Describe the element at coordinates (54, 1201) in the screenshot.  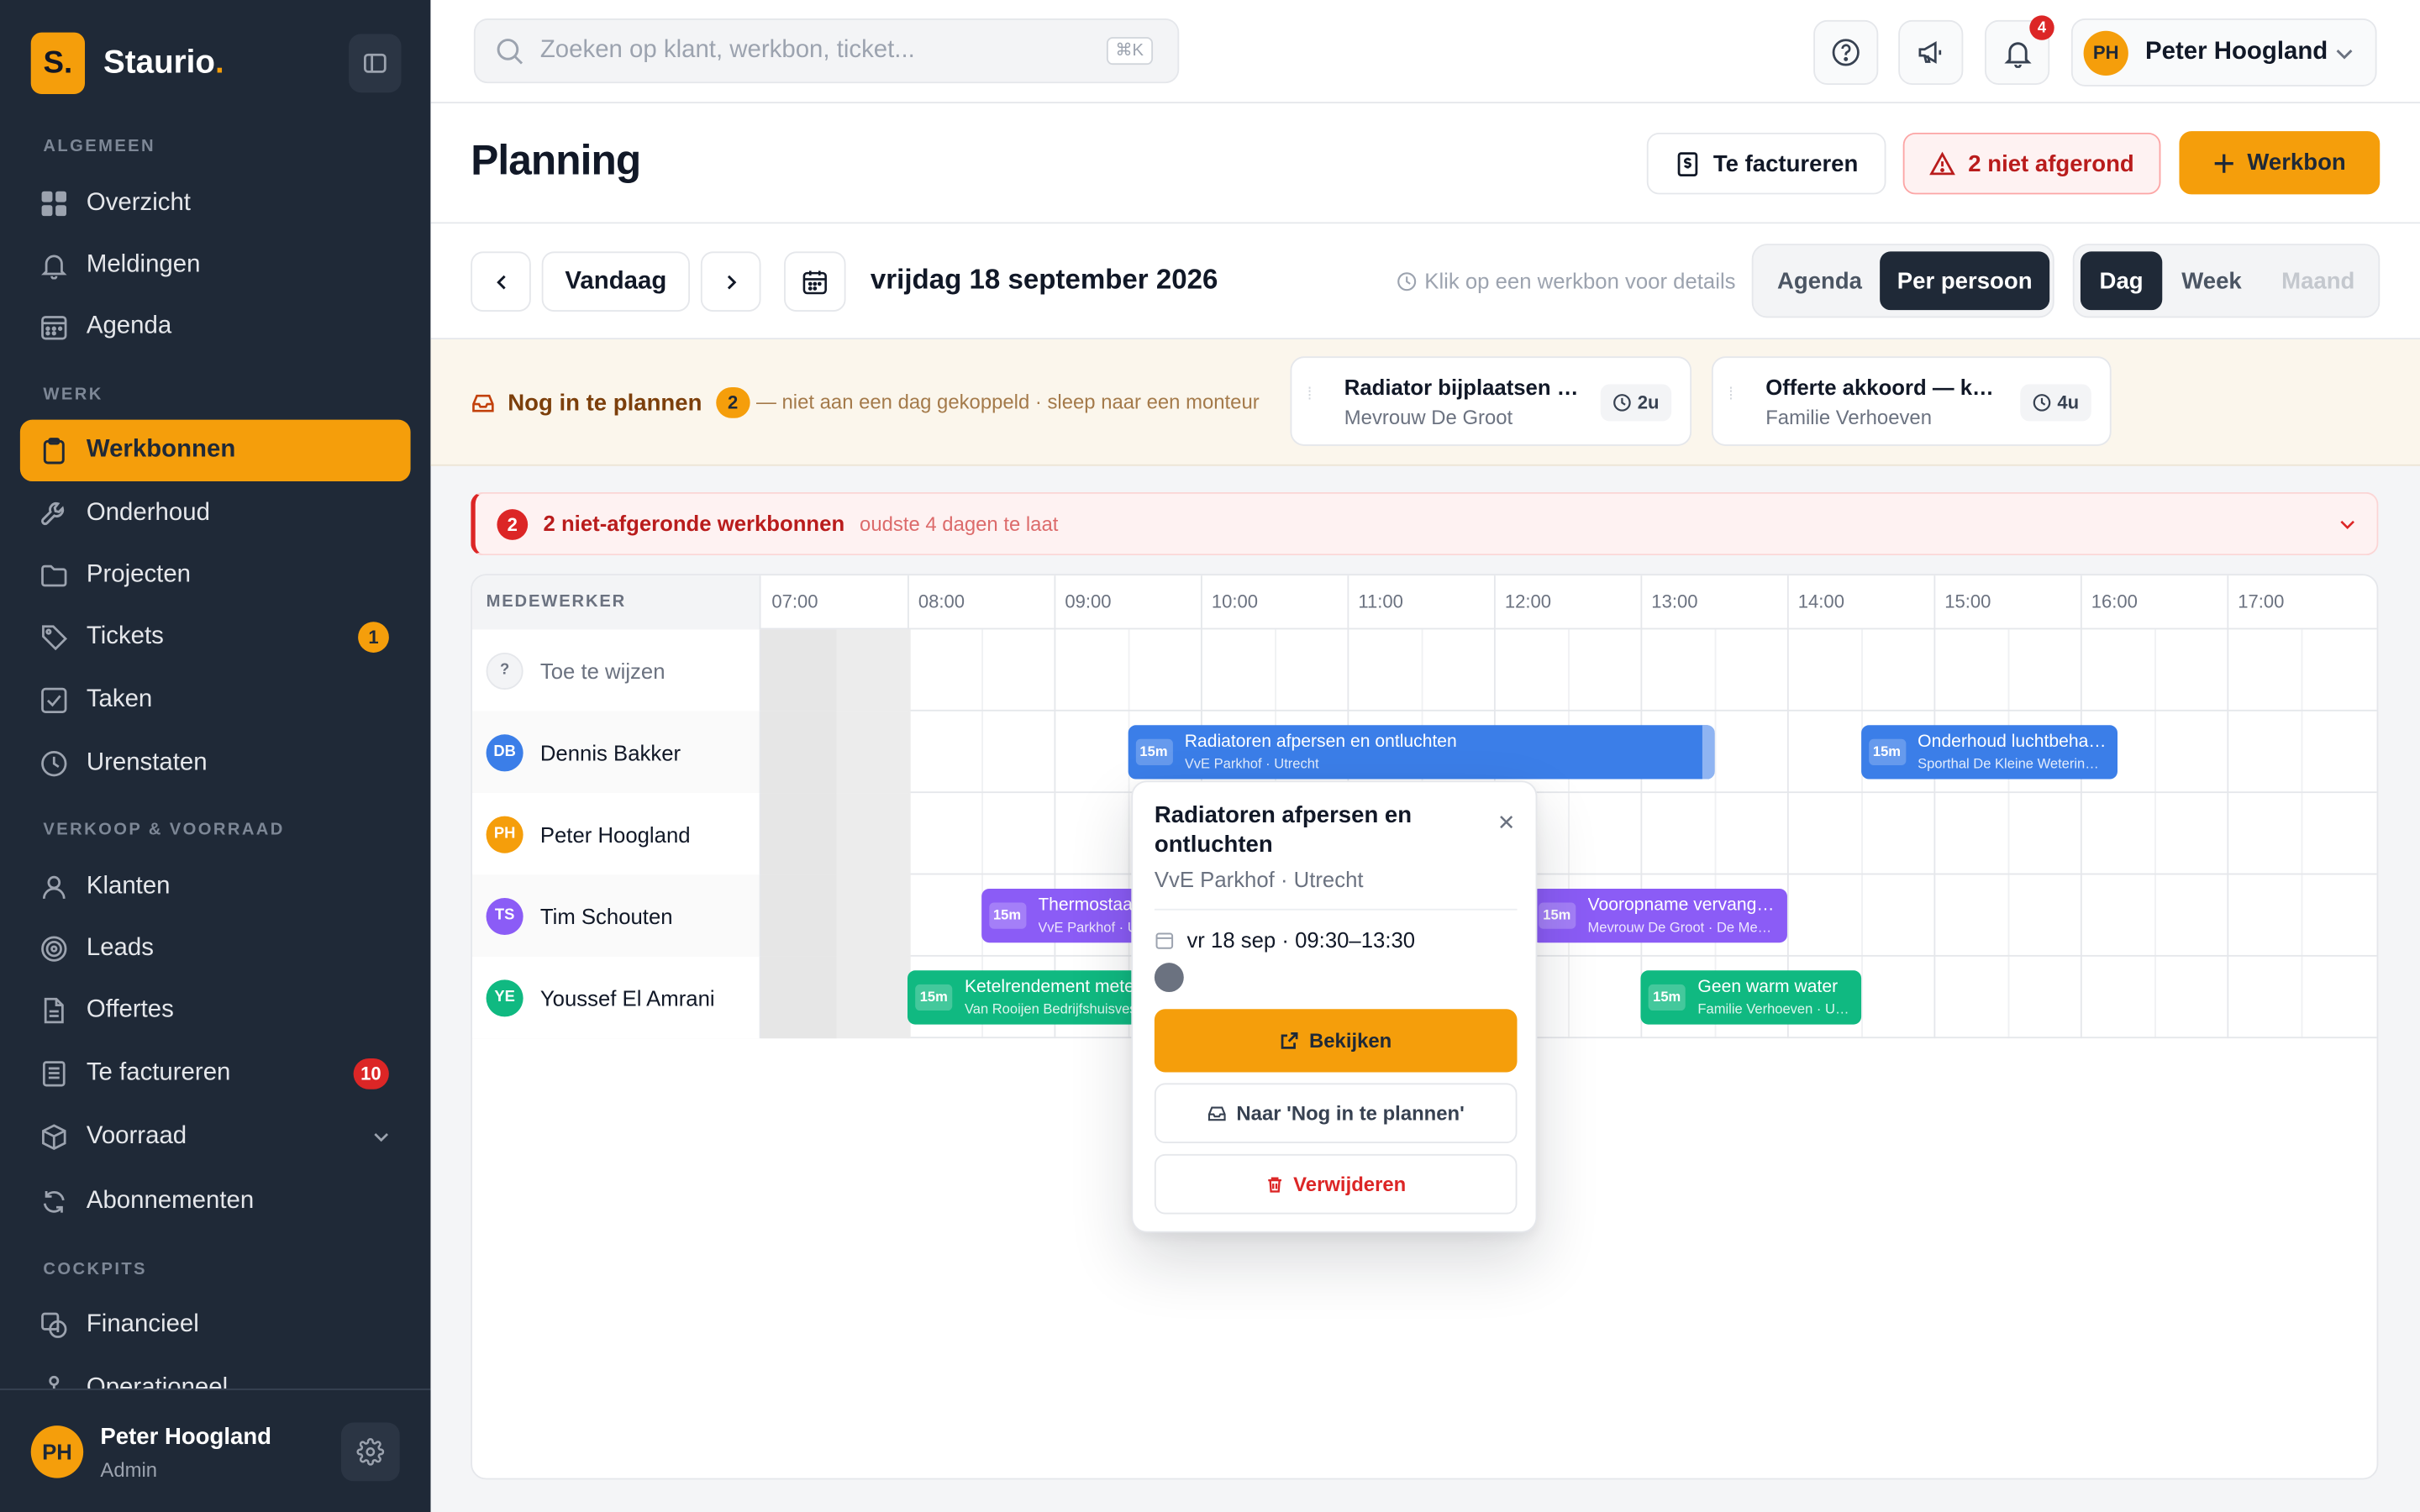
I see `refresh-icon` at that location.